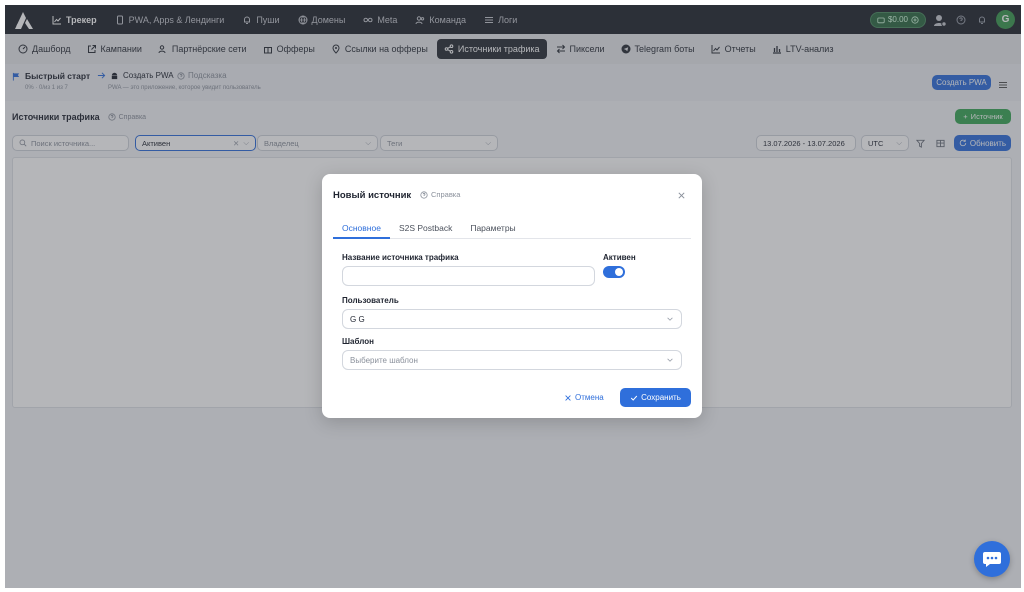  What do you see at coordinates (492, 228) in the screenshot?
I see `tab-parameters: Параметры` at bounding box center [492, 228].